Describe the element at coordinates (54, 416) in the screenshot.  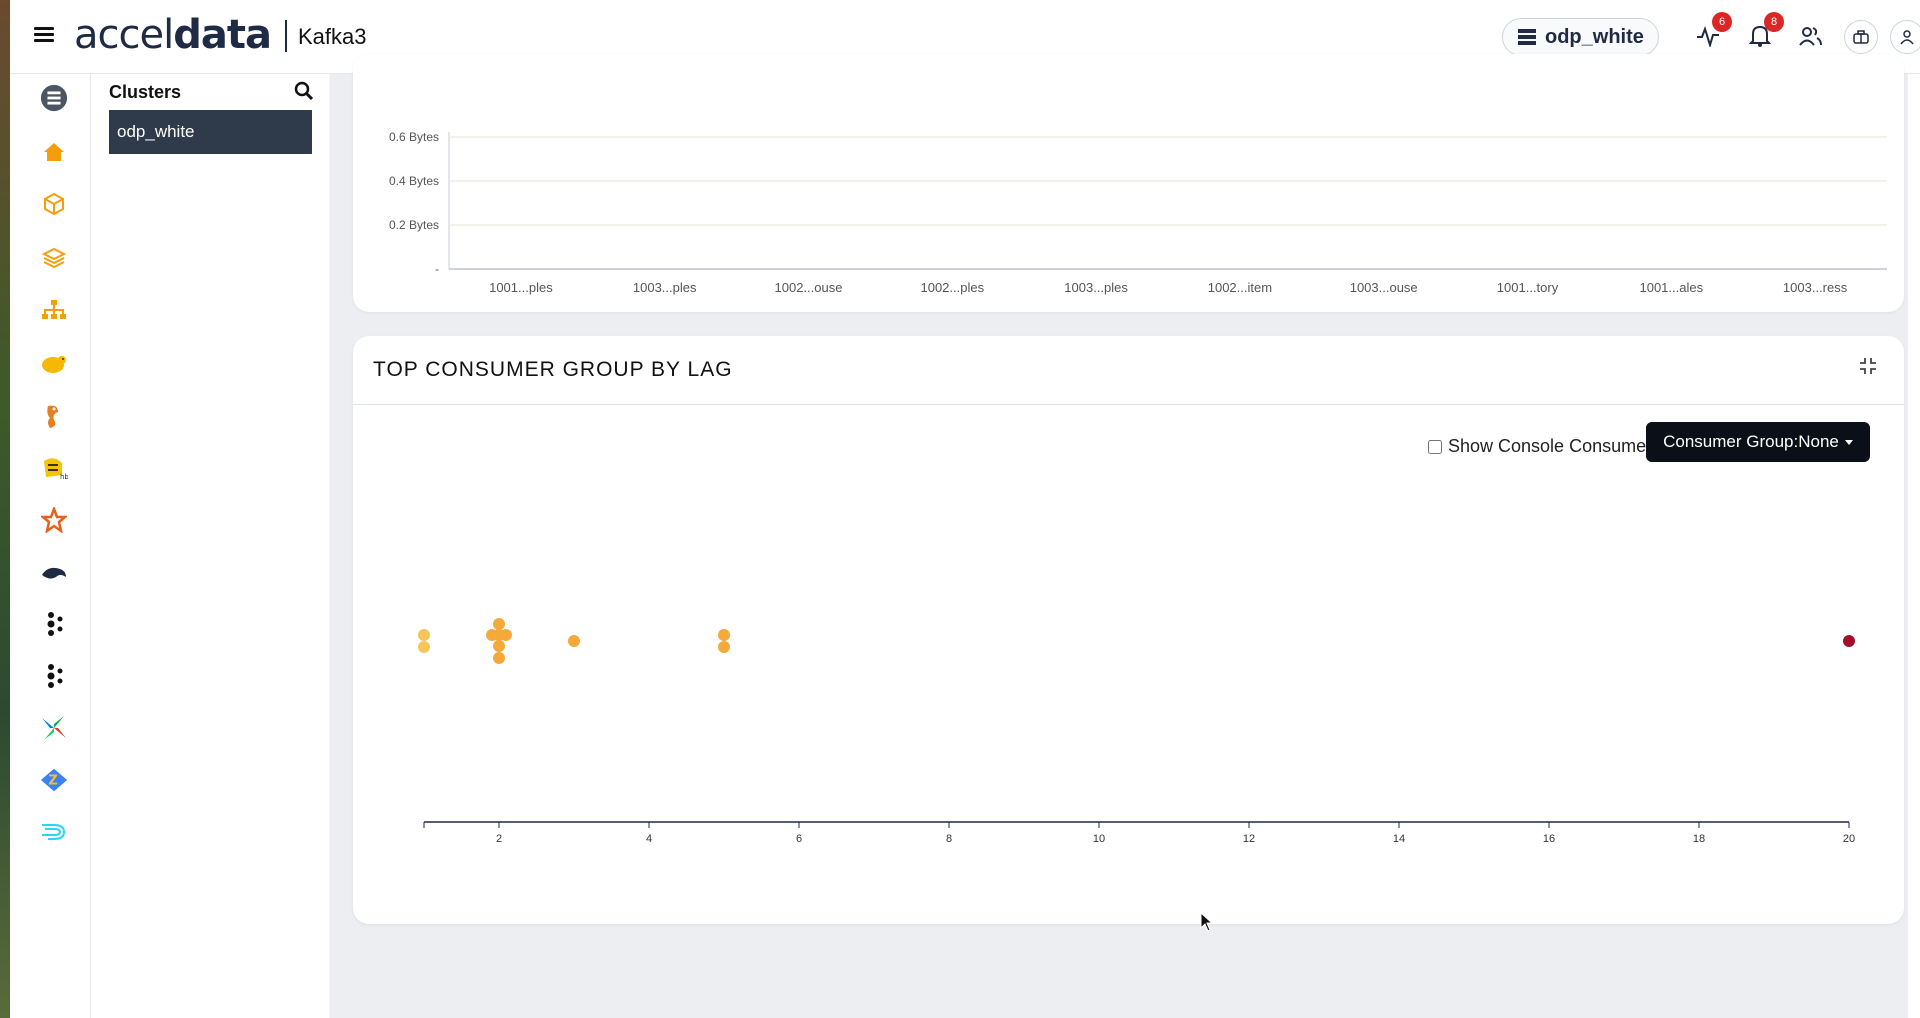
I see `hive-icon` at that location.